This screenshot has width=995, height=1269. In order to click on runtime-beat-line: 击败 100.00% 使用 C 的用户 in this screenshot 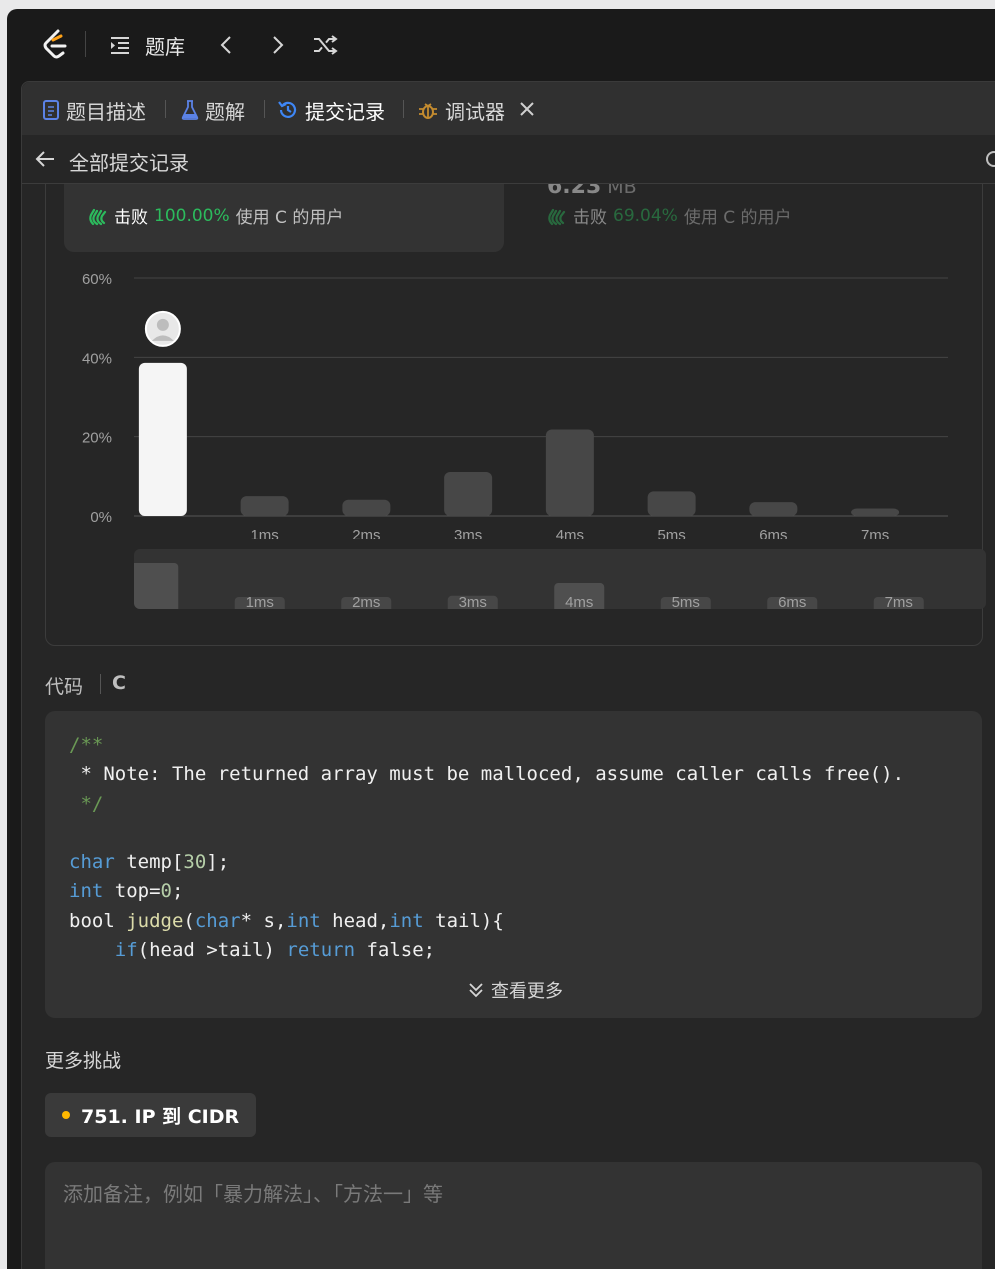, I will do `click(215, 215)`.